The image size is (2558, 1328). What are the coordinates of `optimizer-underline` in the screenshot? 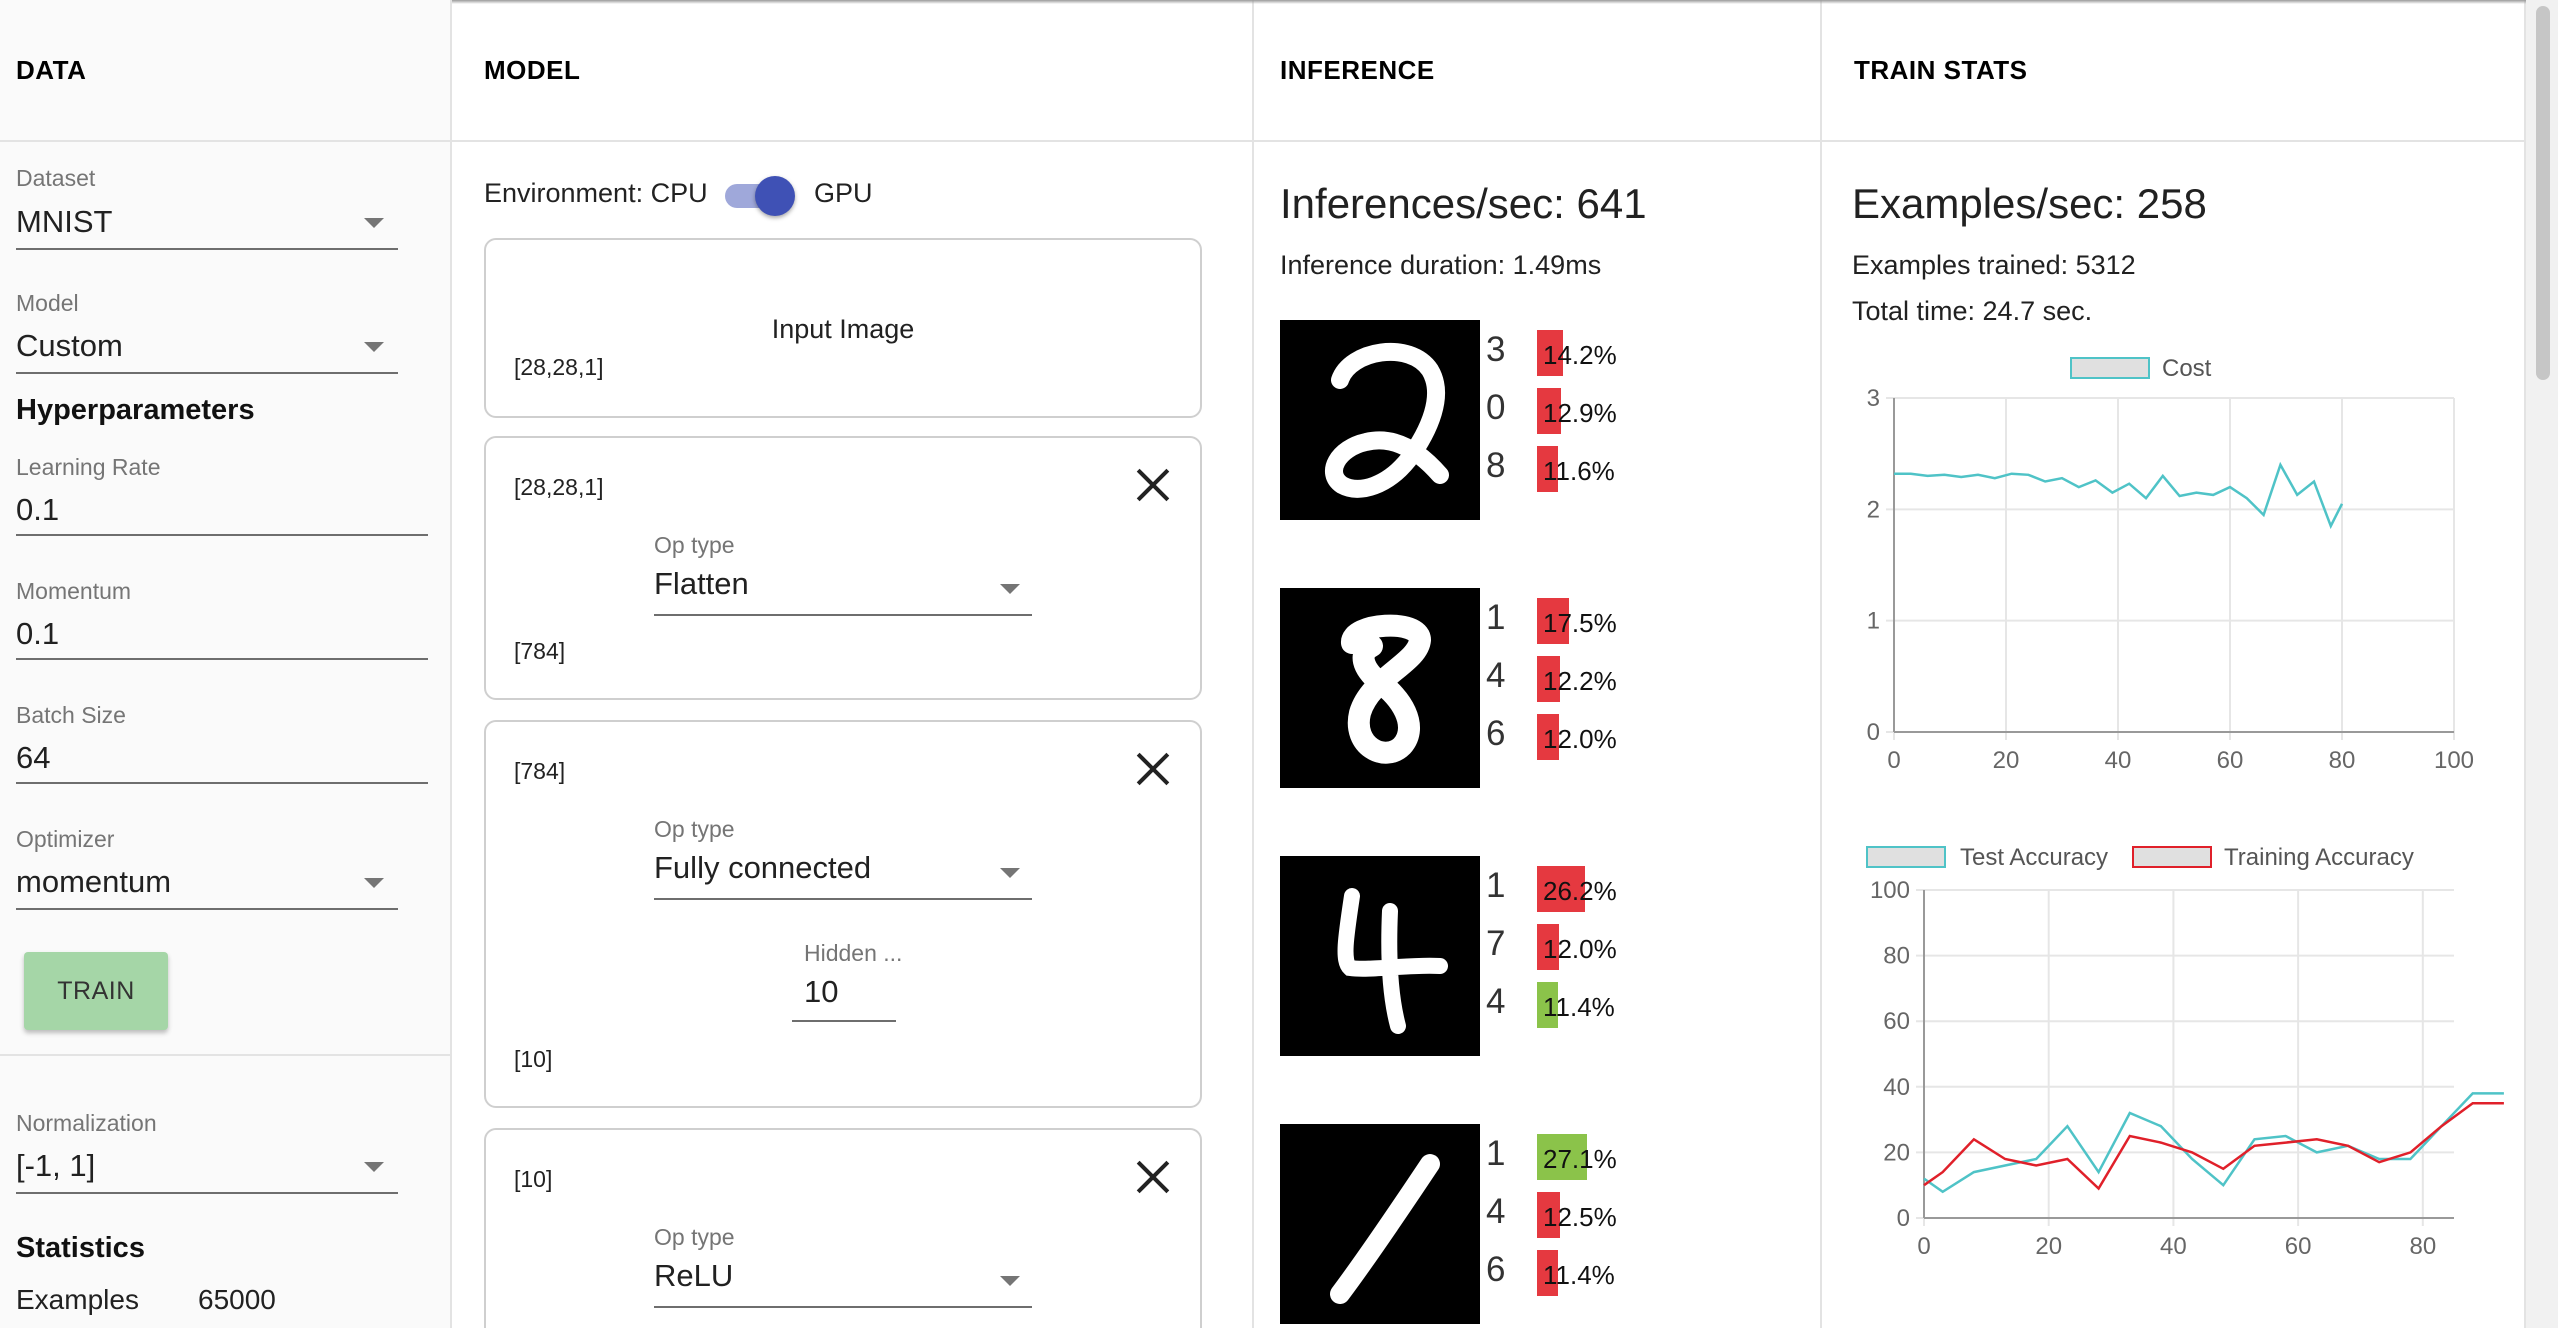 It's located at (207, 909).